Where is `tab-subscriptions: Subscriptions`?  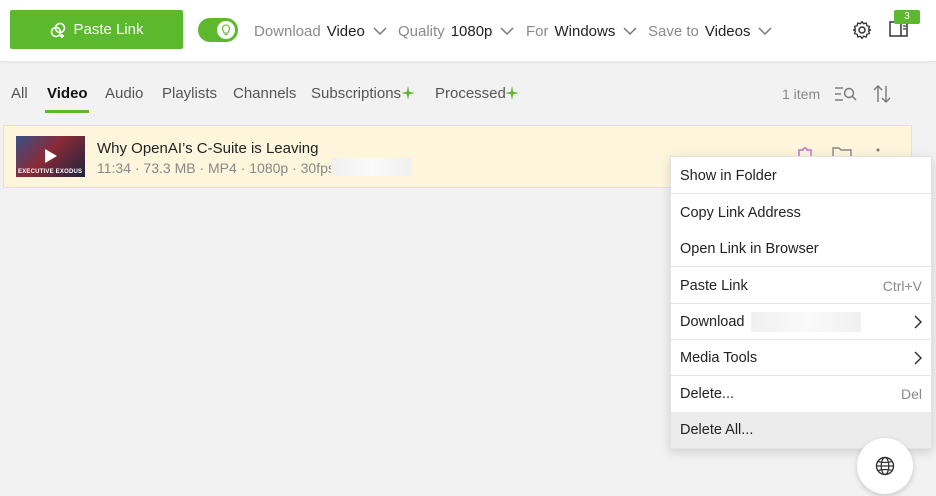
tab-subscriptions: Subscriptions is located at coordinates (356, 93).